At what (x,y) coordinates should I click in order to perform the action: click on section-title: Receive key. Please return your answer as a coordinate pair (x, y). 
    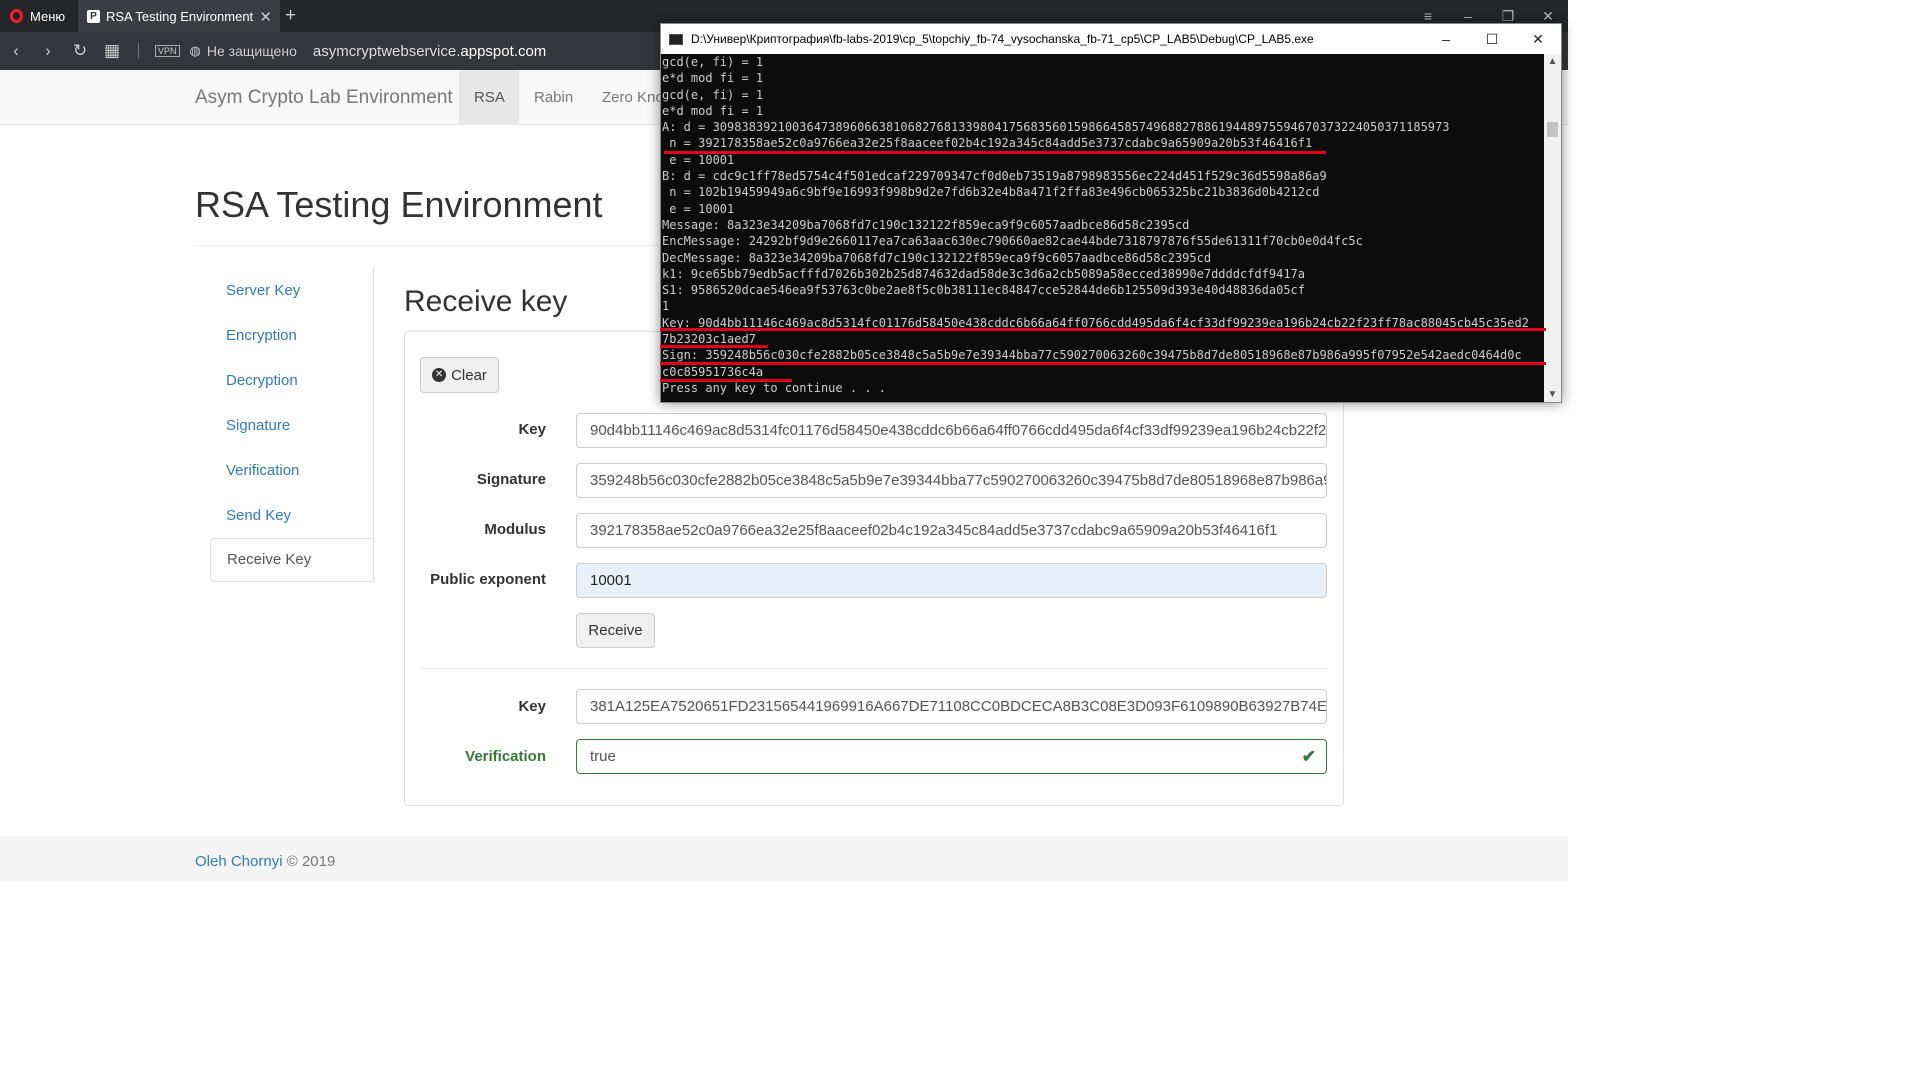
    Looking at the image, I should click on (486, 301).